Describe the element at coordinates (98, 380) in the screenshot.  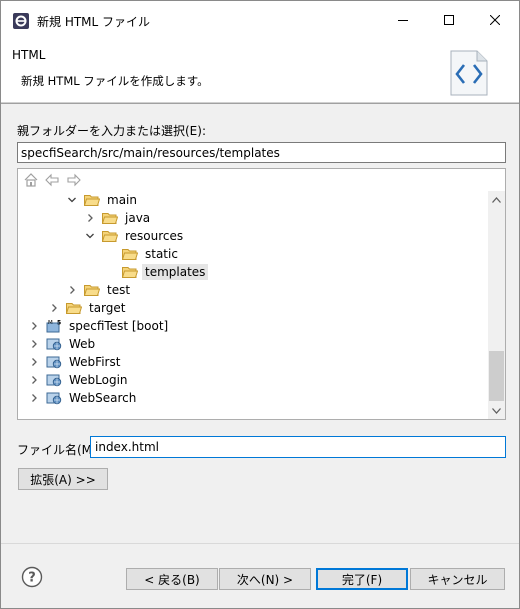
I see `tree-item-label: WebLogin` at that location.